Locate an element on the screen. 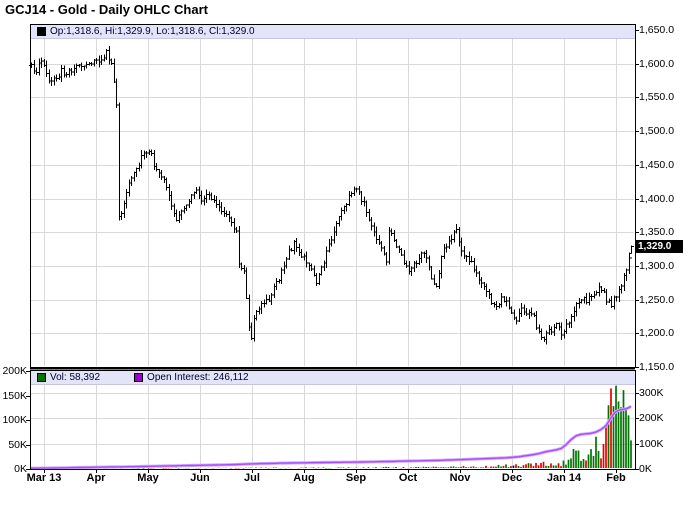 The image size is (700, 512). oi-axis-label: 300K is located at coordinates (651, 392).